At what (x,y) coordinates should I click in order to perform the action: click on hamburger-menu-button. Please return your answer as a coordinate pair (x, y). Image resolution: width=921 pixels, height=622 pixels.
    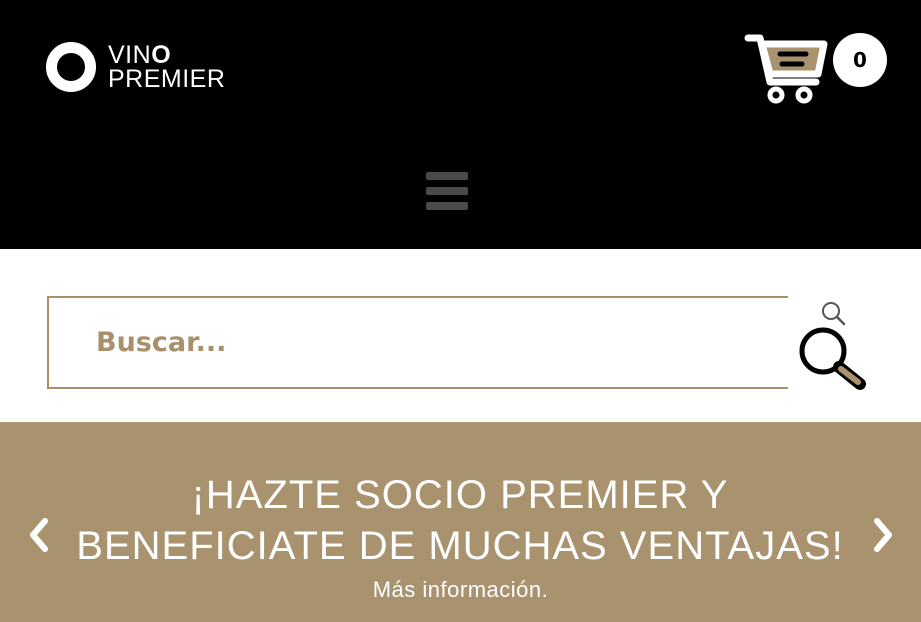
    Looking at the image, I should click on (447, 191).